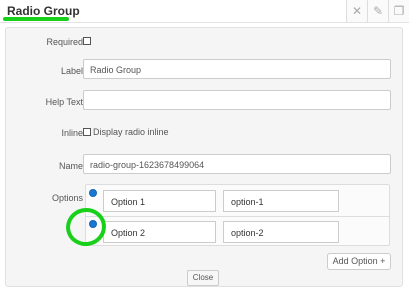  Describe the element at coordinates (159, 201) in the screenshot. I see `option-1-label-input: Option 1` at that location.